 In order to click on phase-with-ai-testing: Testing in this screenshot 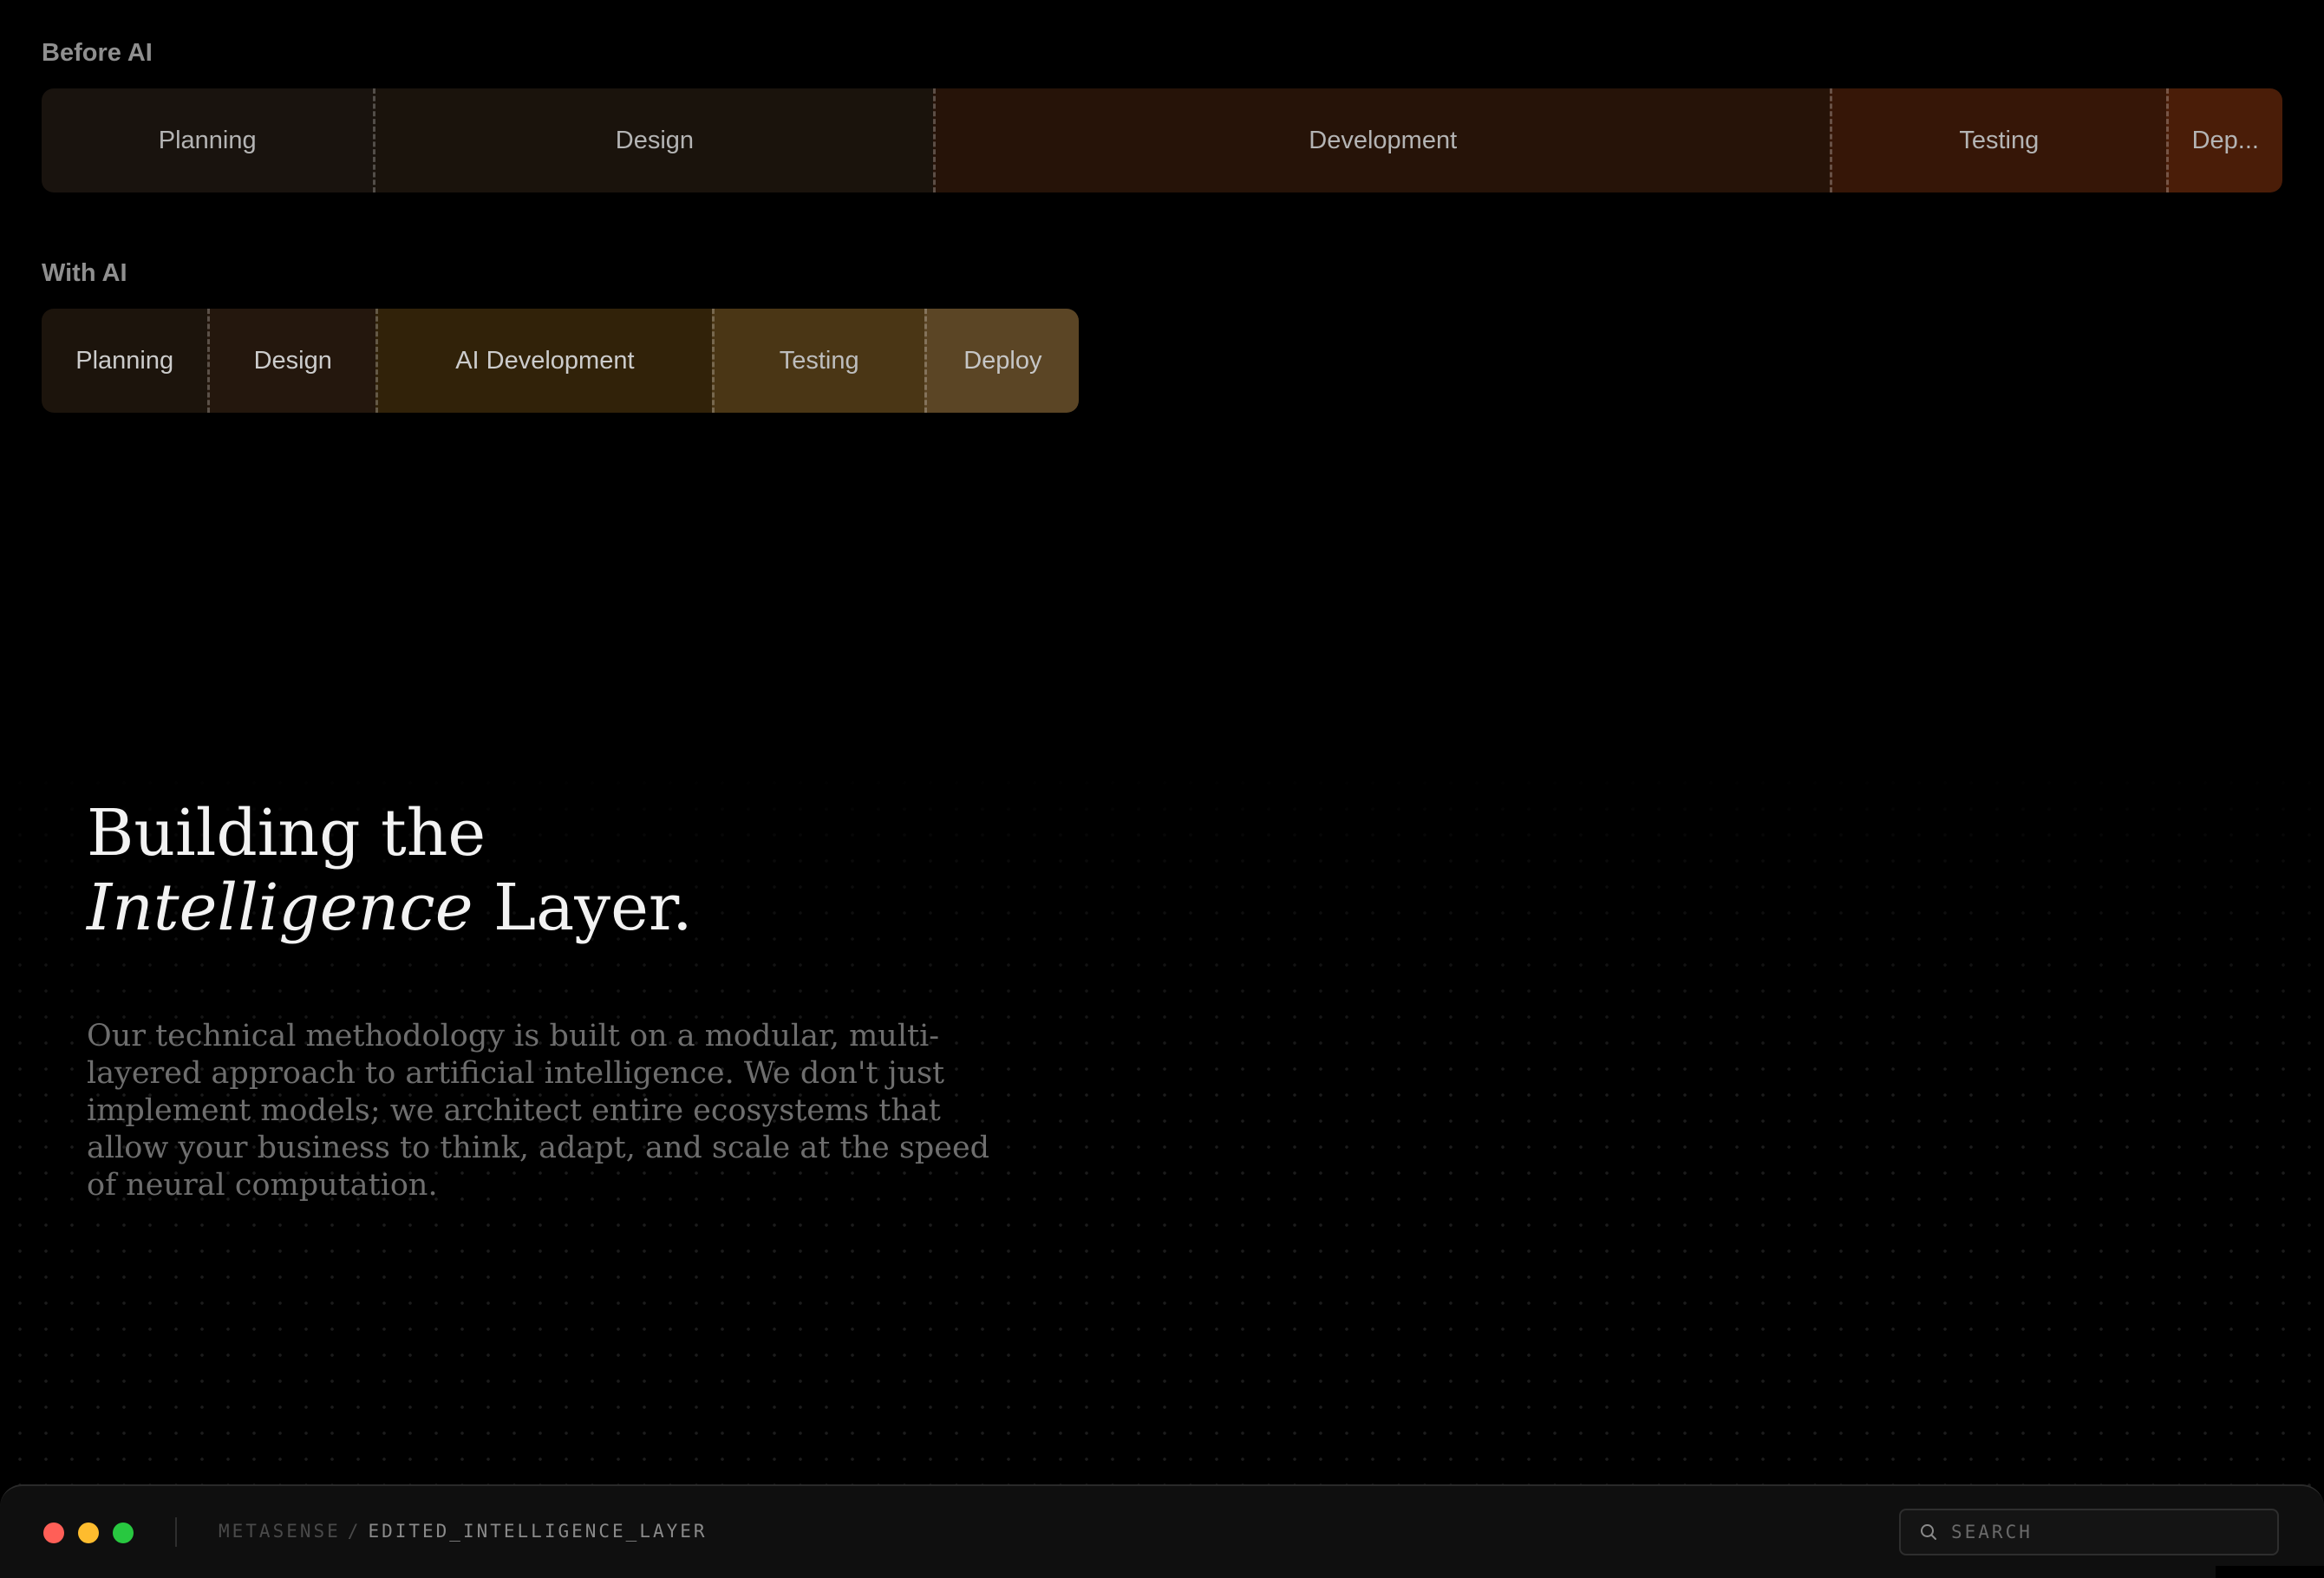, I will do `click(818, 361)`.